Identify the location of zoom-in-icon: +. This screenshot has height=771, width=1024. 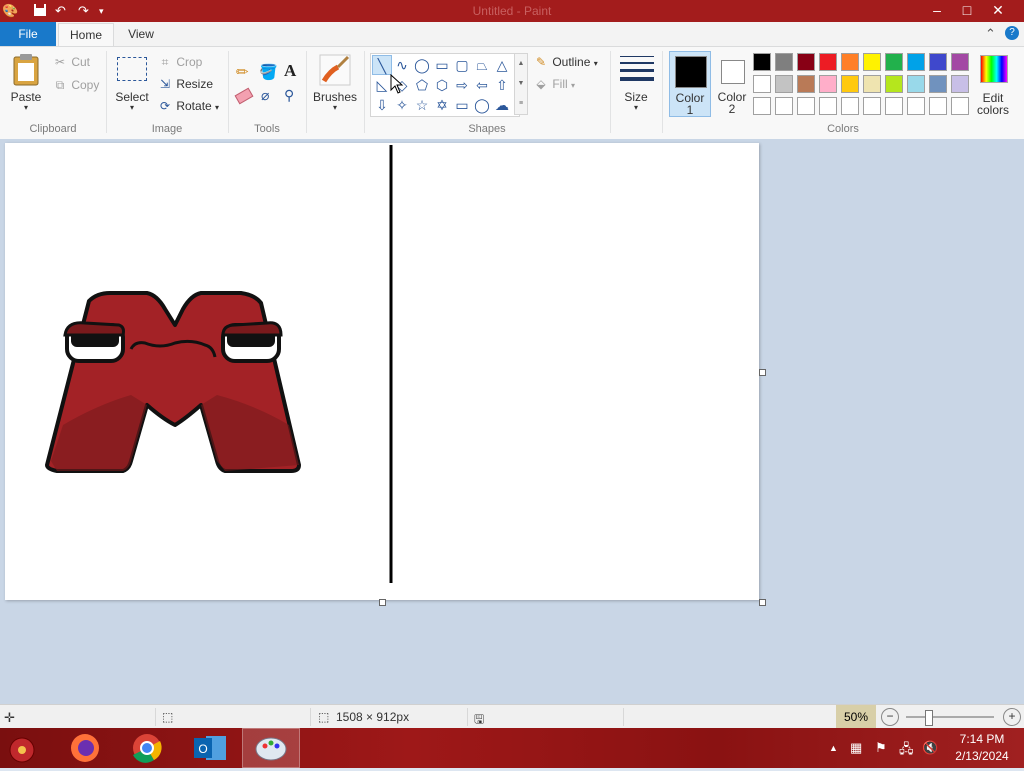
(1012, 717).